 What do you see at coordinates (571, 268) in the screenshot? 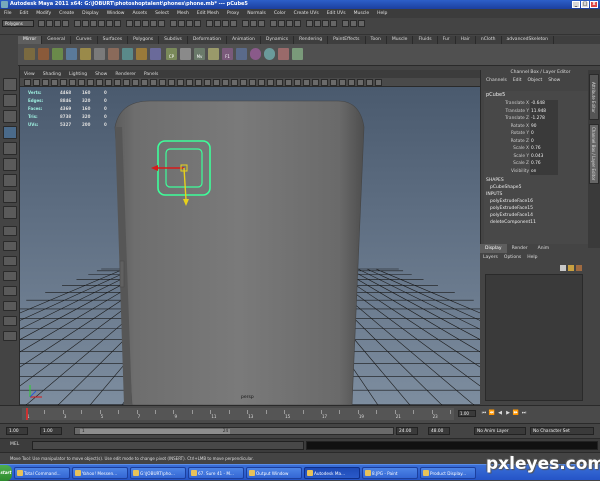
I see `new-layer-selected-icon` at bounding box center [571, 268].